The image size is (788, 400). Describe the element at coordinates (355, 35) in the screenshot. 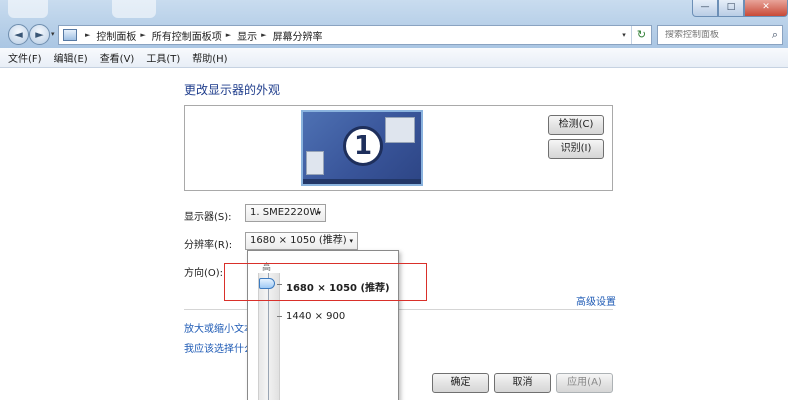

I see `address-bar: ► 控制面板 ► 所有控制面板项 ► 显示 ► 屏幕分辨率 ▾ ↻` at that location.